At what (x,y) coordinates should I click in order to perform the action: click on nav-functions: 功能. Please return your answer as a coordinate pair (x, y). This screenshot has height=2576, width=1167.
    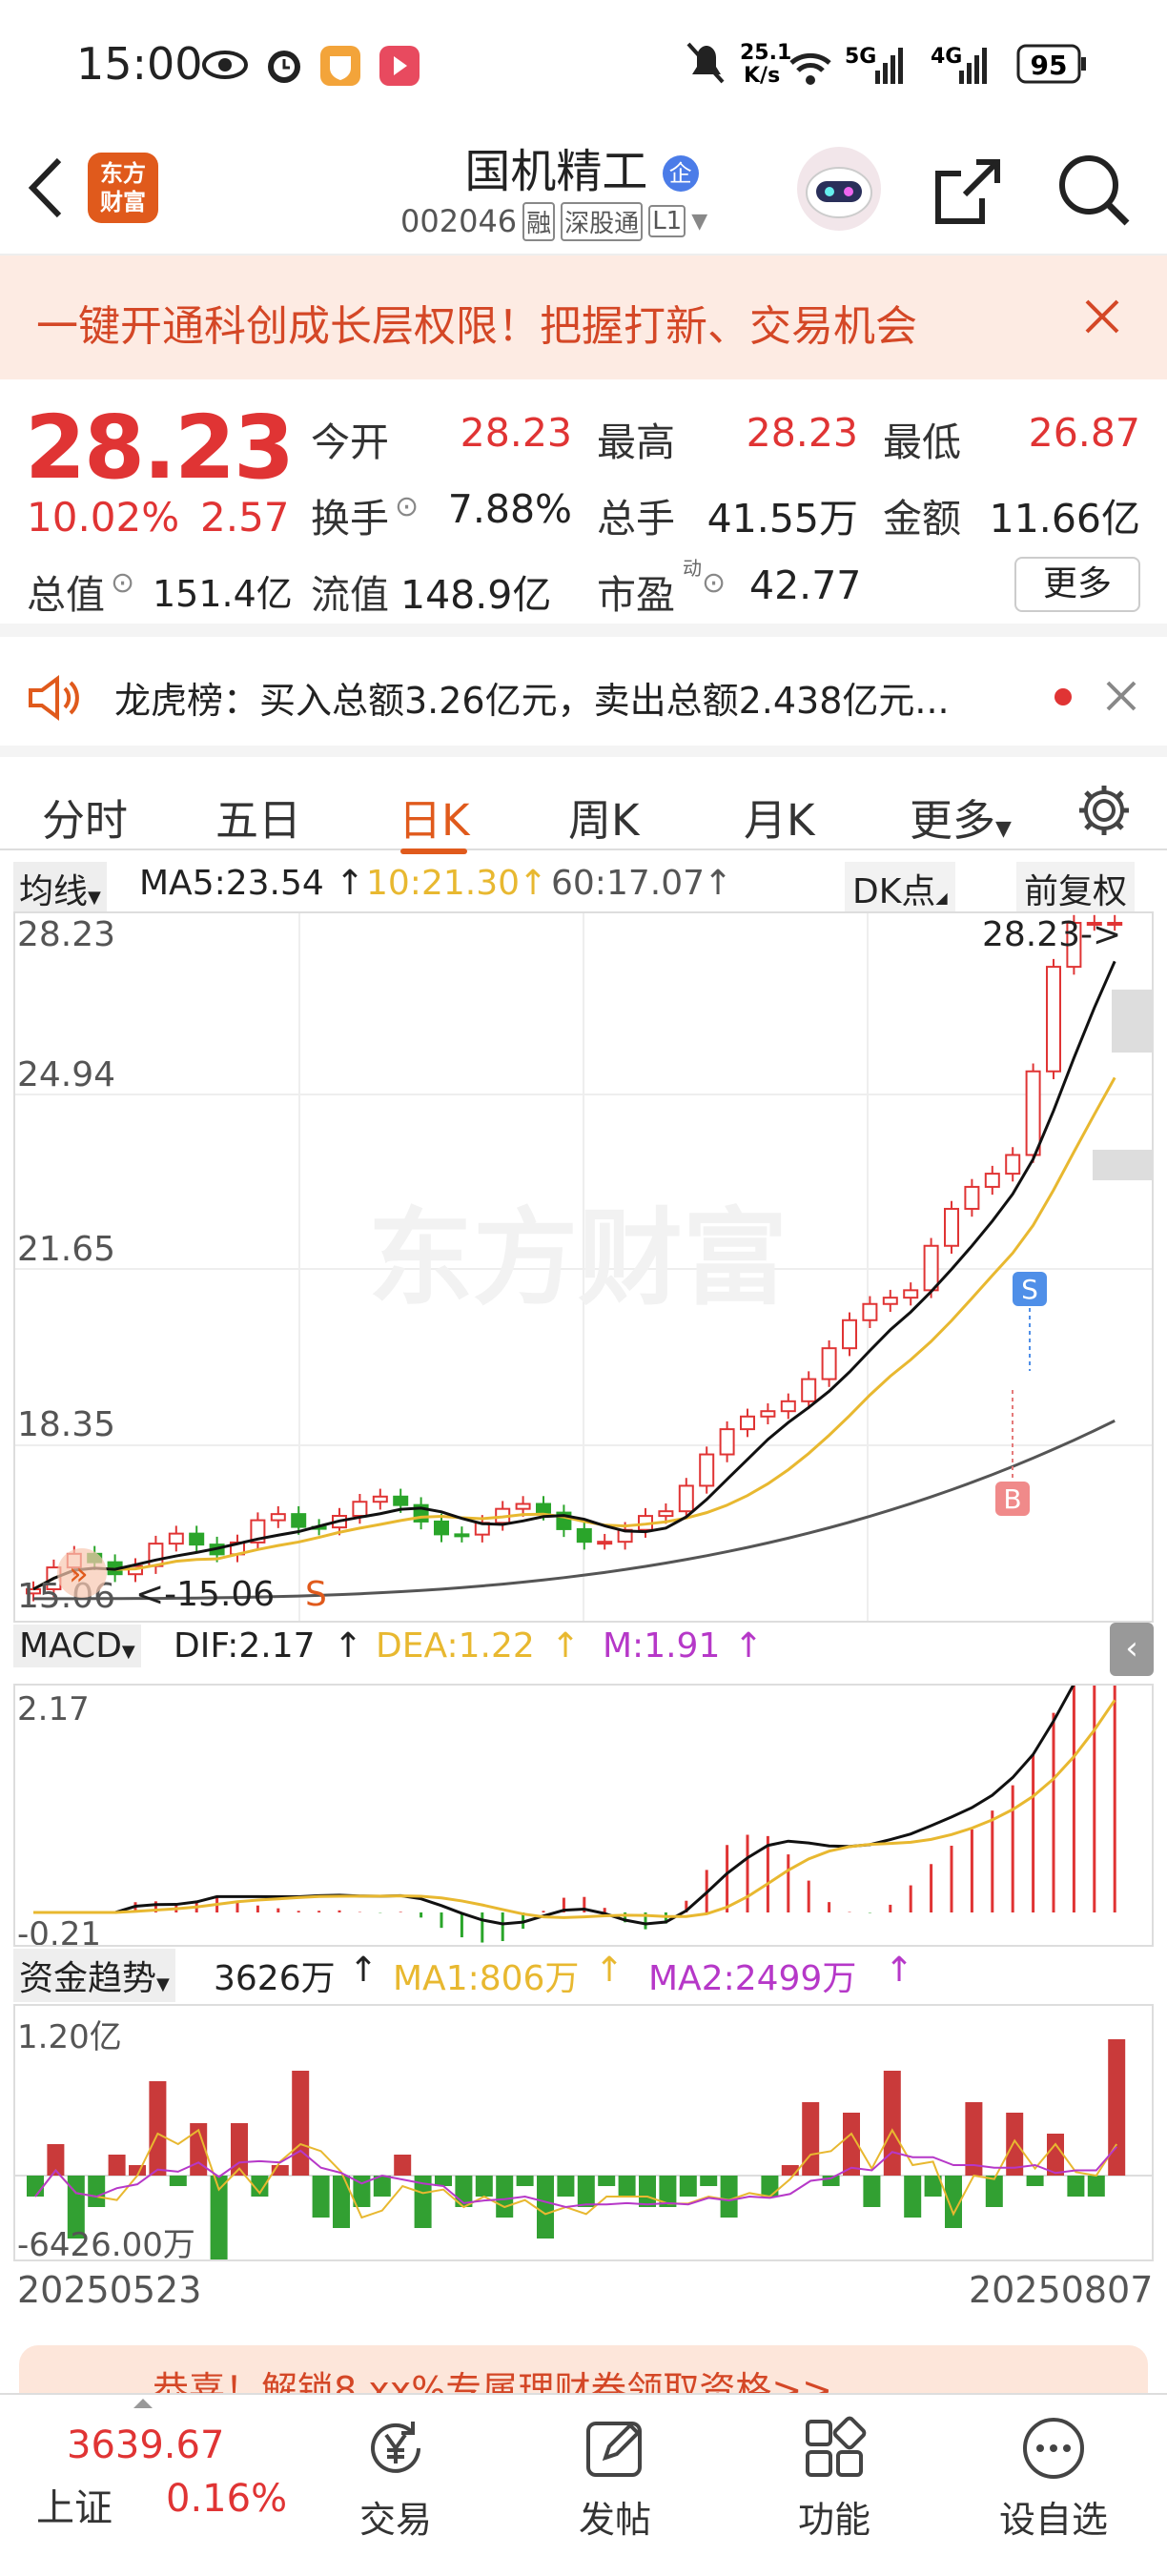
    Looking at the image, I should click on (834, 2479).